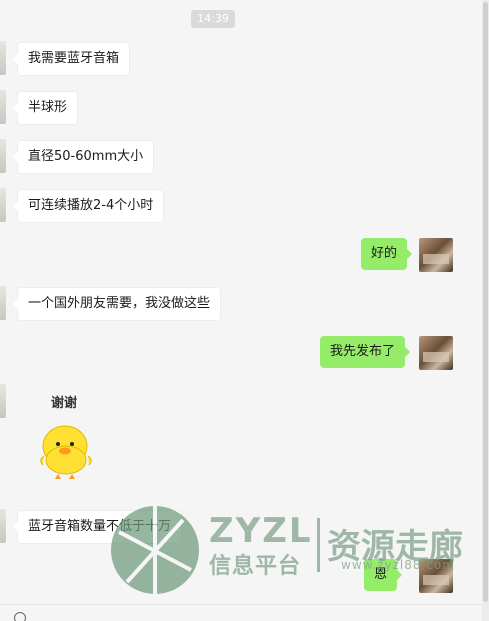 This screenshot has width=489, height=621. What do you see at coordinates (64, 403) in the screenshot?
I see `sticker-caption: 谢谢` at bounding box center [64, 403].